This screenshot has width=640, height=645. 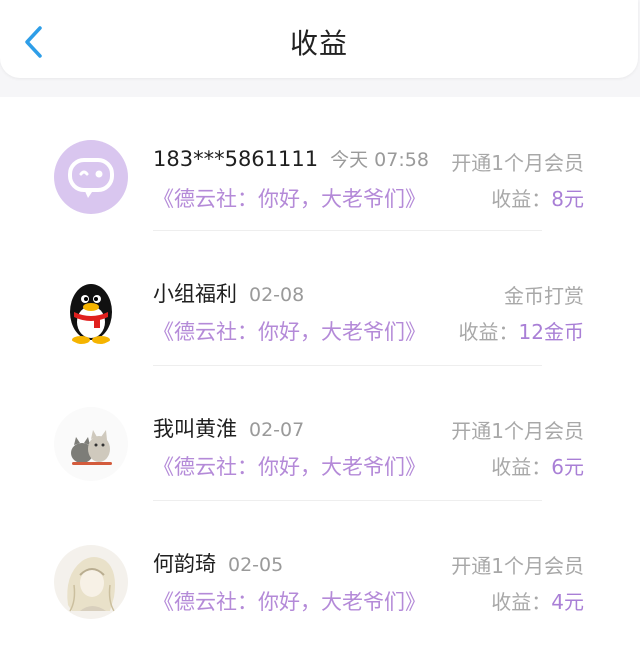 What do you see at coordinates (277, 430) in the screenshot?
I see `record-time: 02-07` at bounding box center [277, 430].